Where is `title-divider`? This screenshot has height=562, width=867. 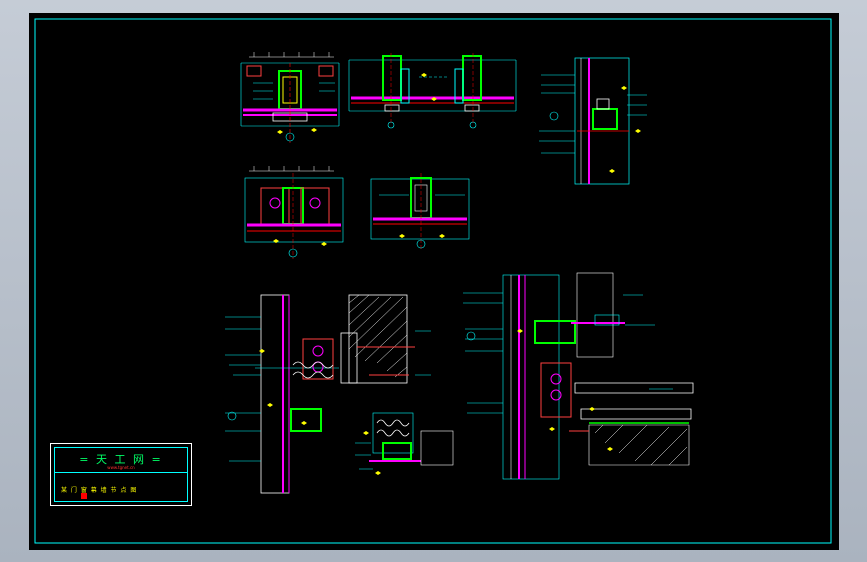
title-divider is located at coordinates (121, 472).